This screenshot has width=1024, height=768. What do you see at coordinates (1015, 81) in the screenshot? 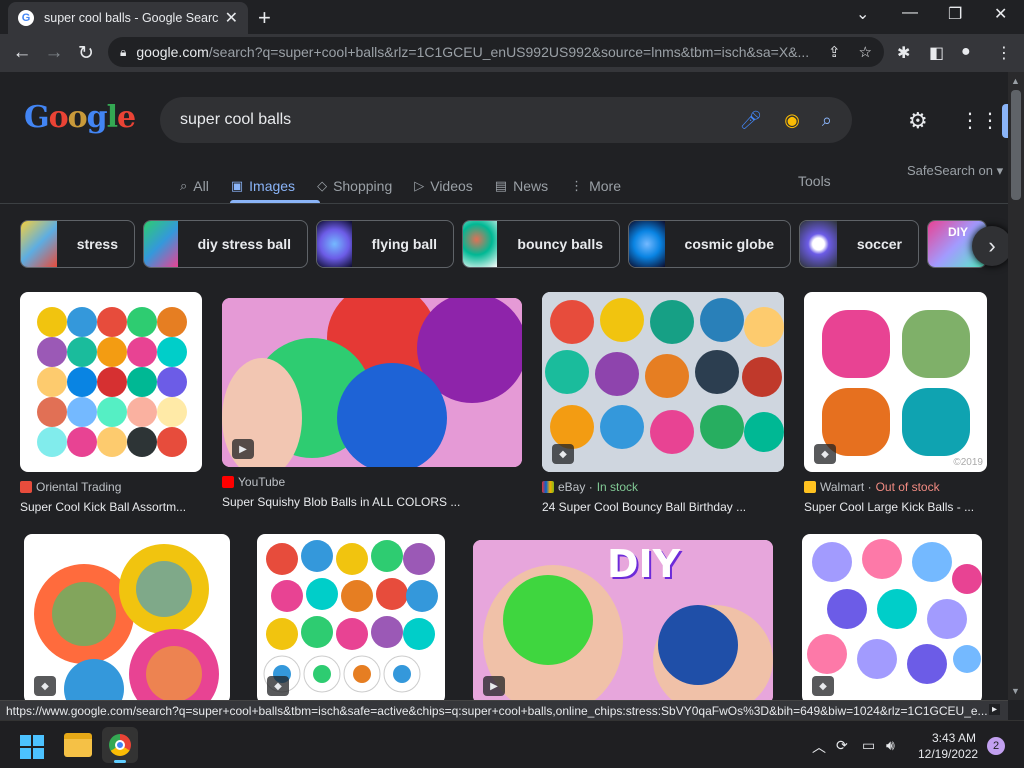
I see `scroll-up-arrow-icon: ▲` at bounding box center [1015, 81].